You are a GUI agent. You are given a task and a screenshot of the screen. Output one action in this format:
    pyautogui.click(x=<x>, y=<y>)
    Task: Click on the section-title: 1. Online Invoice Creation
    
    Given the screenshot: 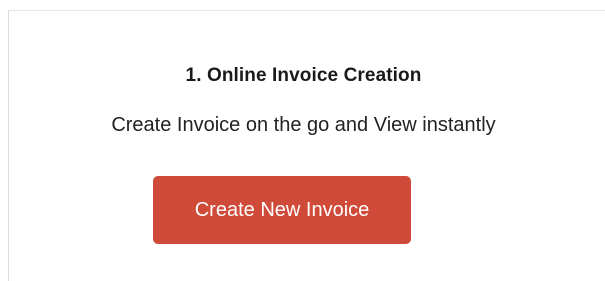 What is the action you would take?
    pyautogui.click(x=303, y=75)
    